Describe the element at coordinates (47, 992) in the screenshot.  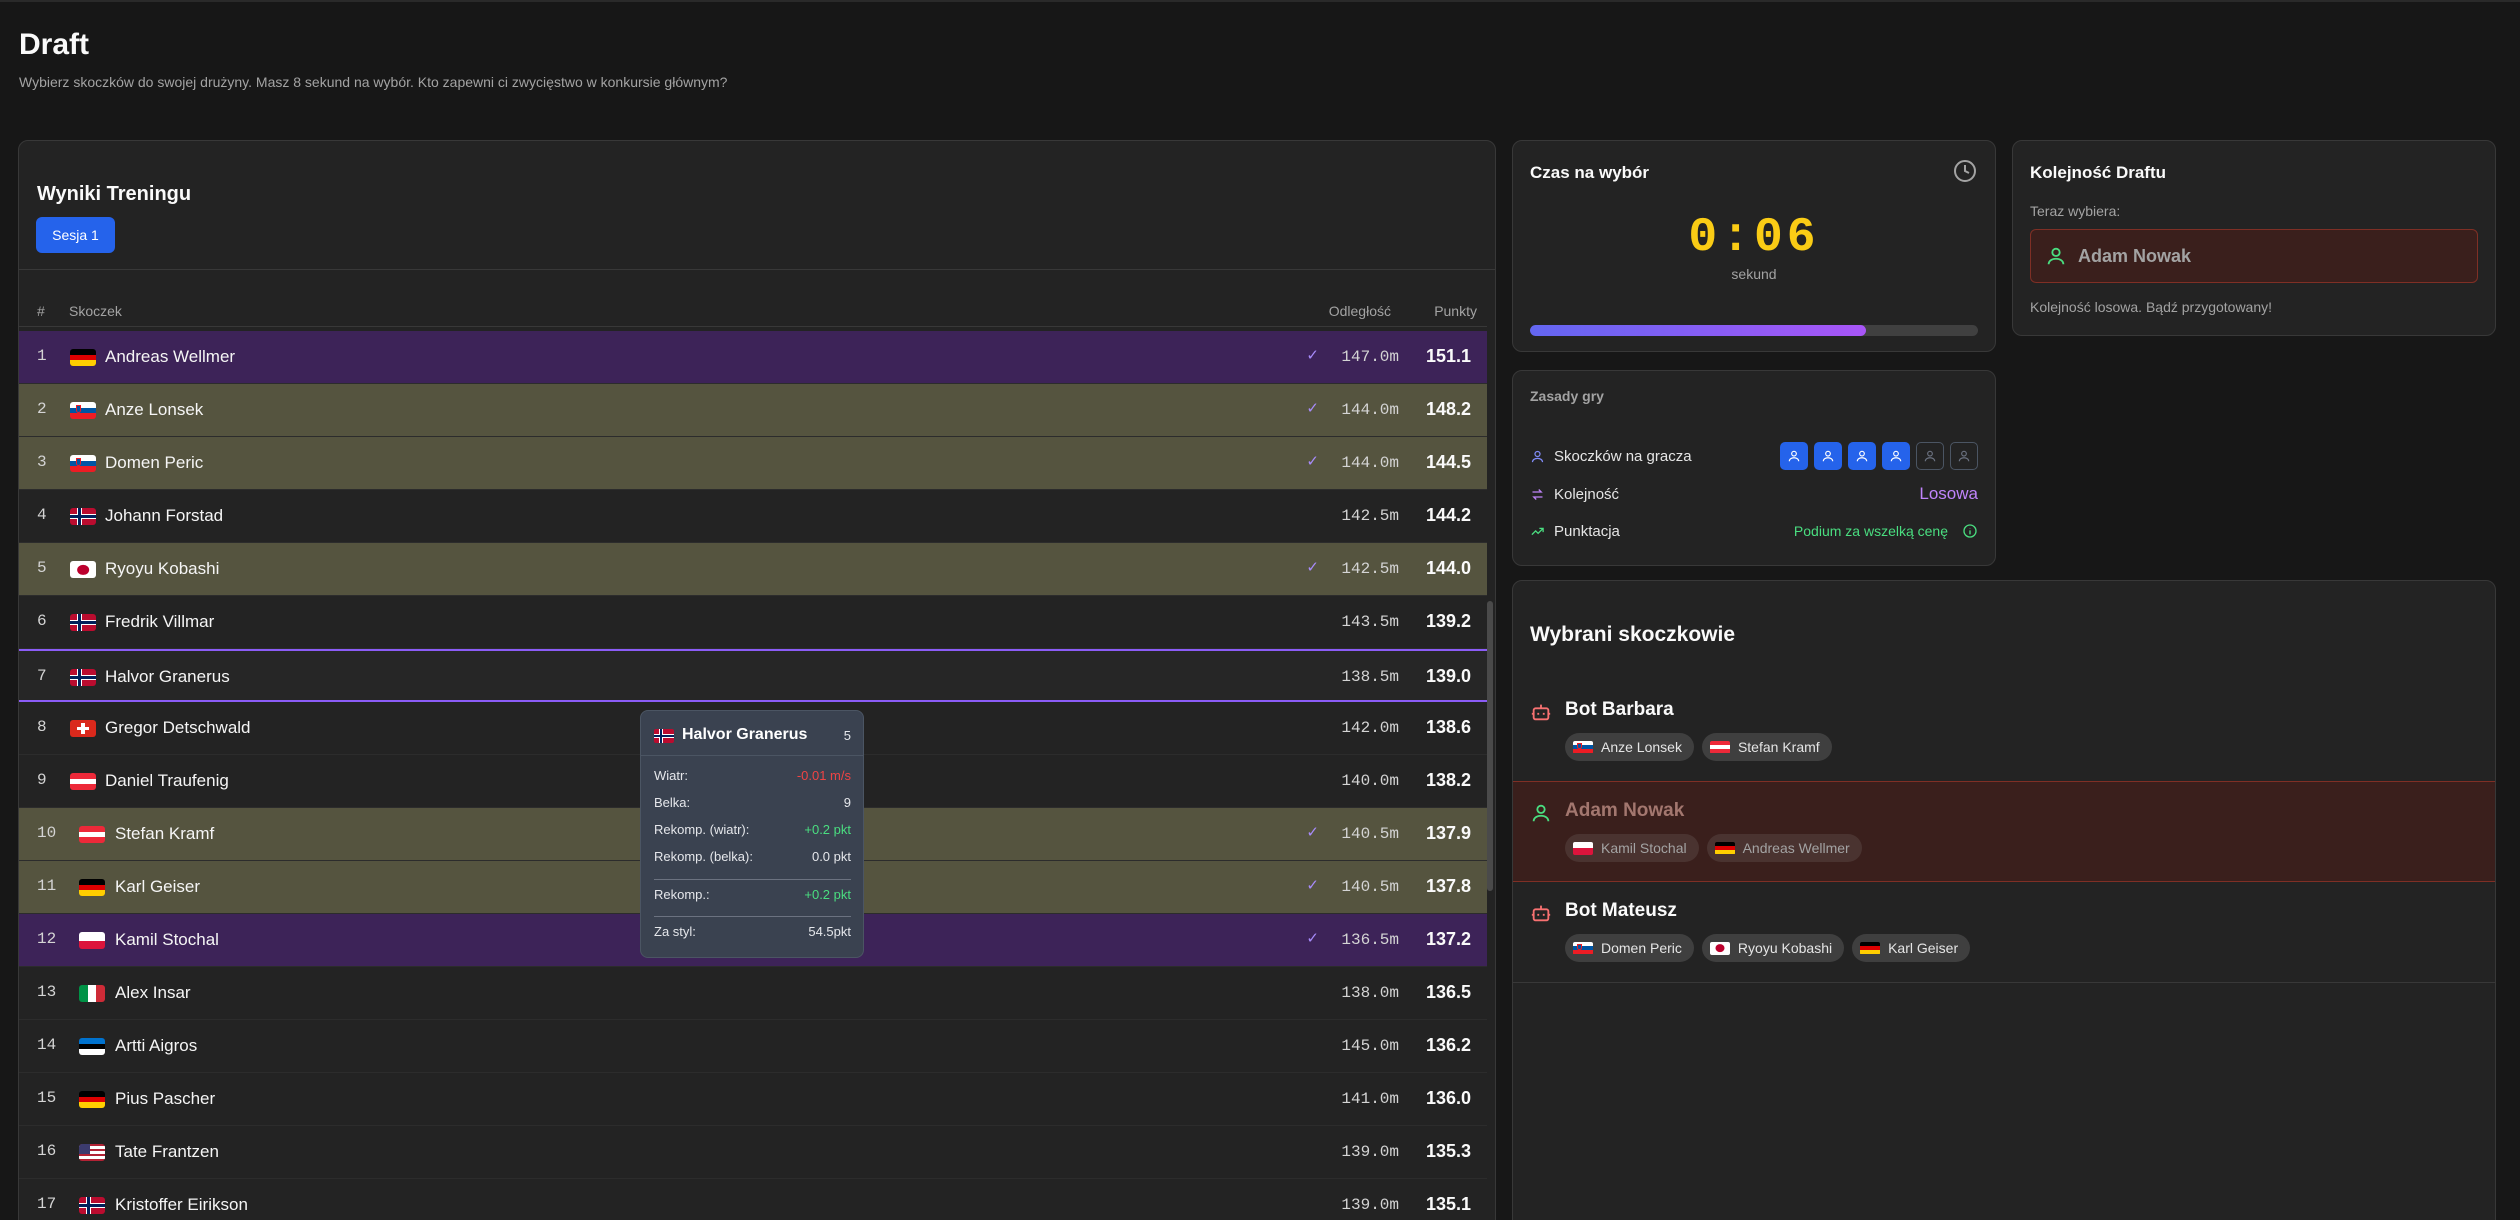
I see `row-rank: 13` at that location.